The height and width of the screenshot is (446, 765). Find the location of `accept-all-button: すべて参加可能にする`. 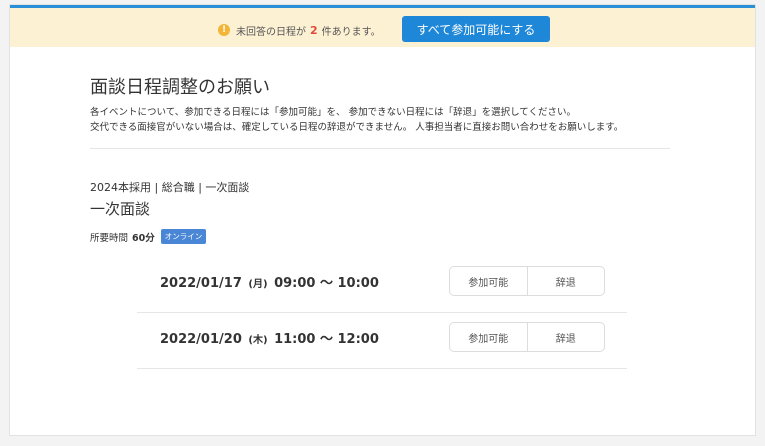

accept-all-button: すべて参加可能にする is located at coordinates (476, 29).